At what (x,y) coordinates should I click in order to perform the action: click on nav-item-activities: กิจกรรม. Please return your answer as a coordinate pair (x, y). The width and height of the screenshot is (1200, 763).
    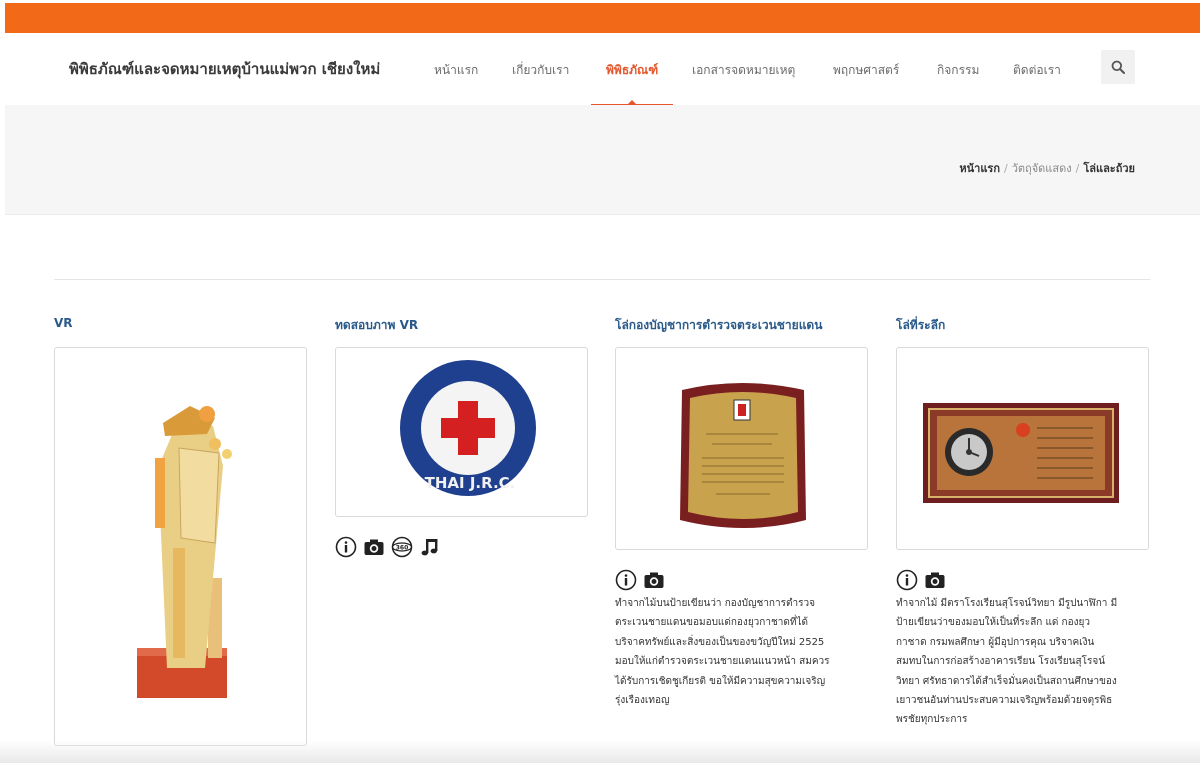
    Looking at the image, I should click on (958, 70).